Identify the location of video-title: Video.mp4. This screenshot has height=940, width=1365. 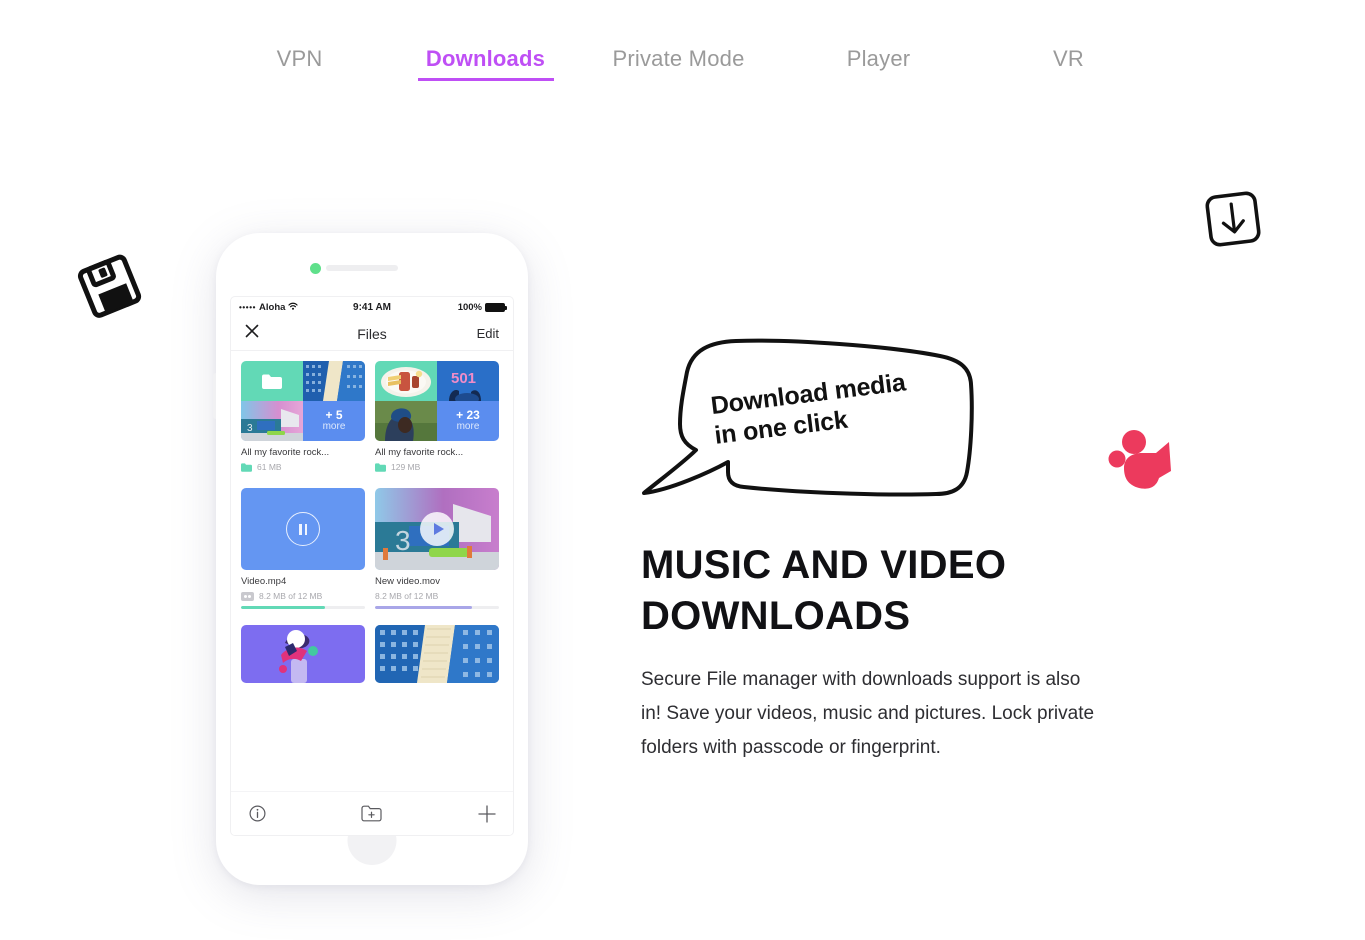
(264, 581).